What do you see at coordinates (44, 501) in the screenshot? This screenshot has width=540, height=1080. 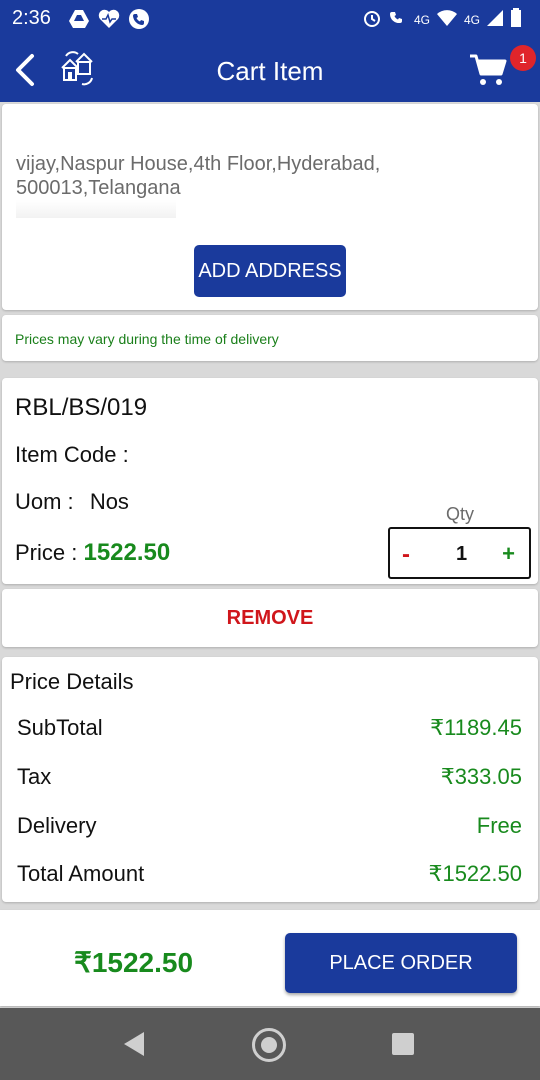 I see `uom-label: Uom :` at bounding box center [44, 501].